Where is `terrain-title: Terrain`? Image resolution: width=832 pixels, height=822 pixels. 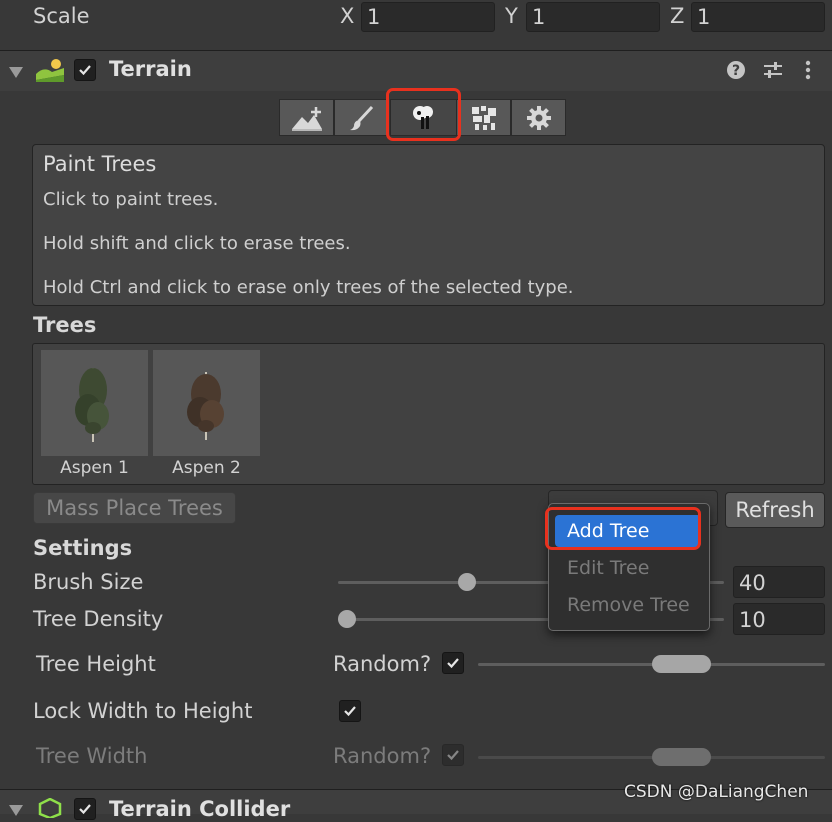
terrain-title: Terrain is located at coordinates (150, 69).